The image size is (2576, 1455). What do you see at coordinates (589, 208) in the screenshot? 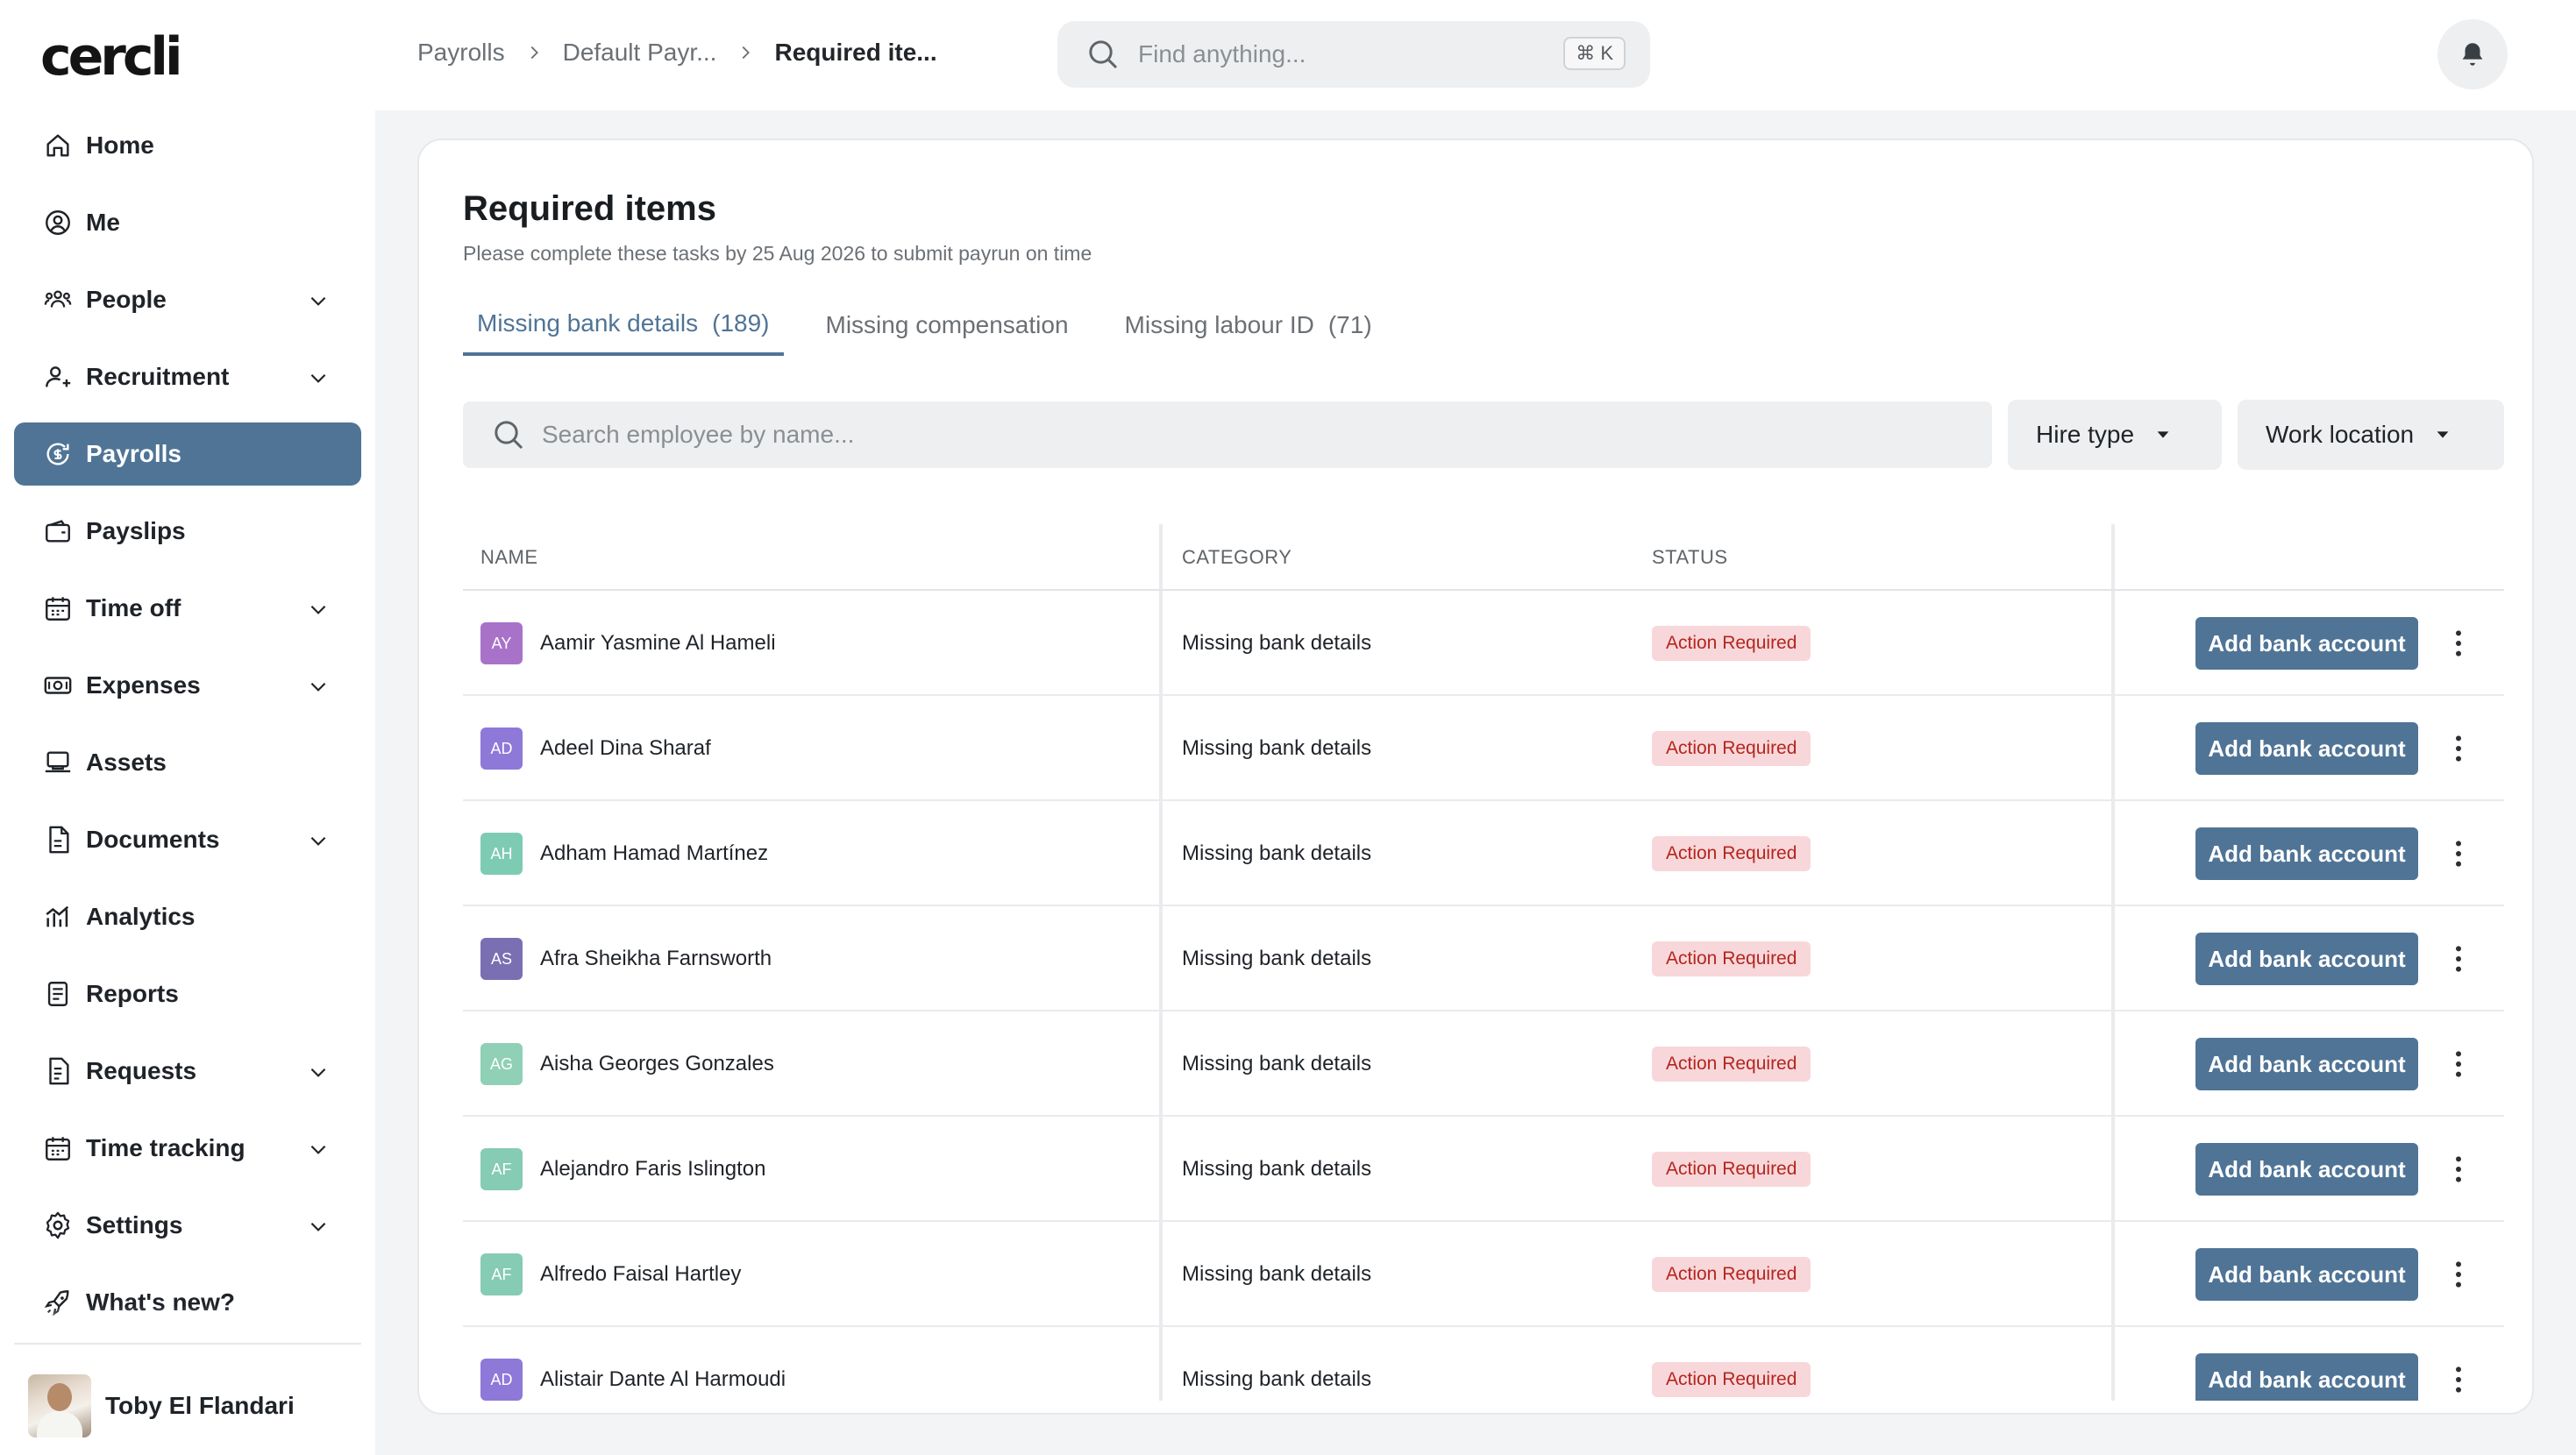
I see `page-title: Required items` at bounding box center [589, 208].